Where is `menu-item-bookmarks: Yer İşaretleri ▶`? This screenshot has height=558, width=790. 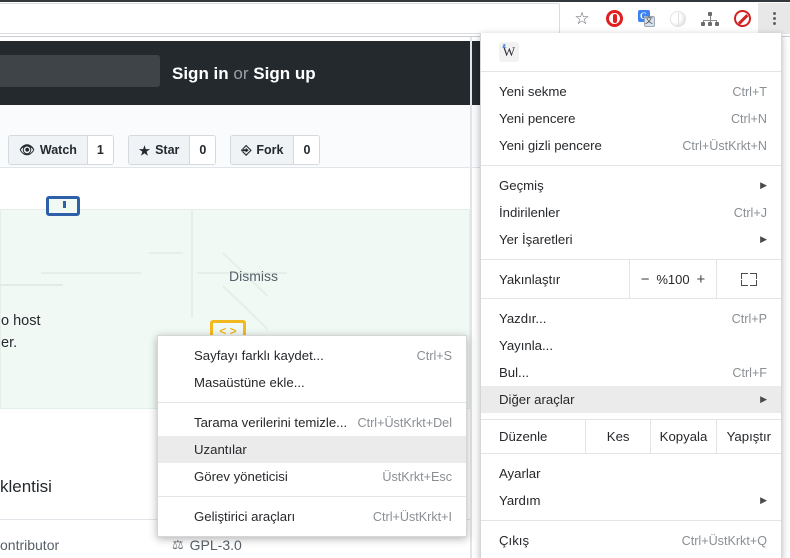 menu-item-bookmarks: Yer İşaretleri ▶ is located at coordinates (631, 239).